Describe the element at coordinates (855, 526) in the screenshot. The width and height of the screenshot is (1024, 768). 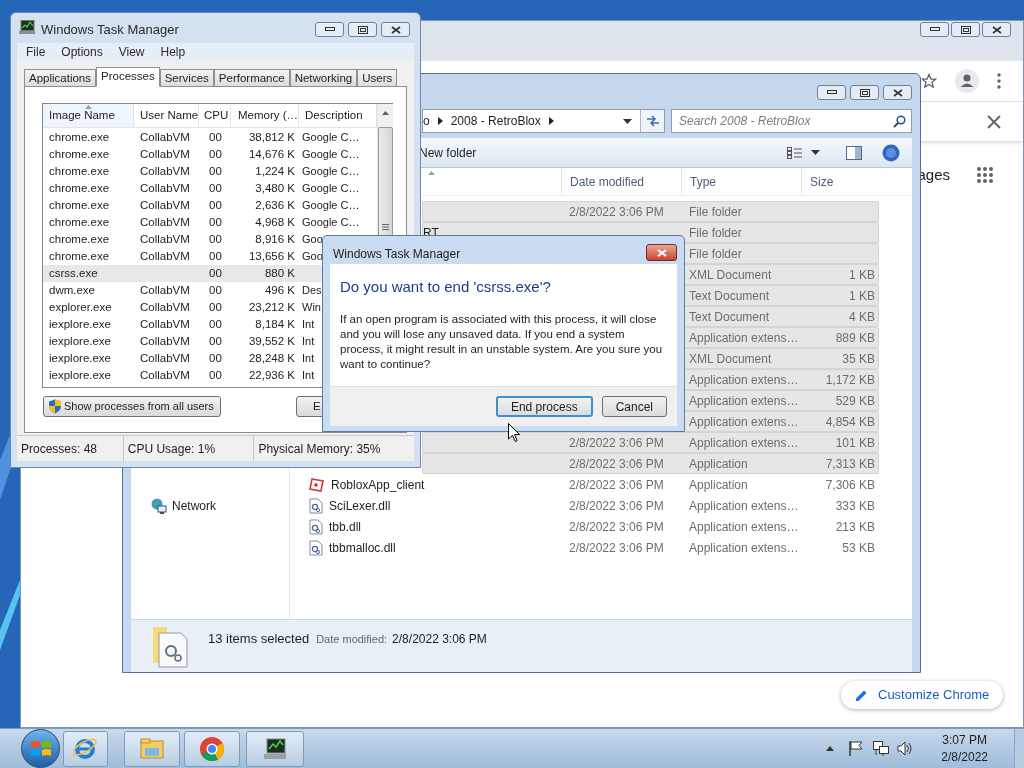
I see `file-size: 213 KB` at that location.